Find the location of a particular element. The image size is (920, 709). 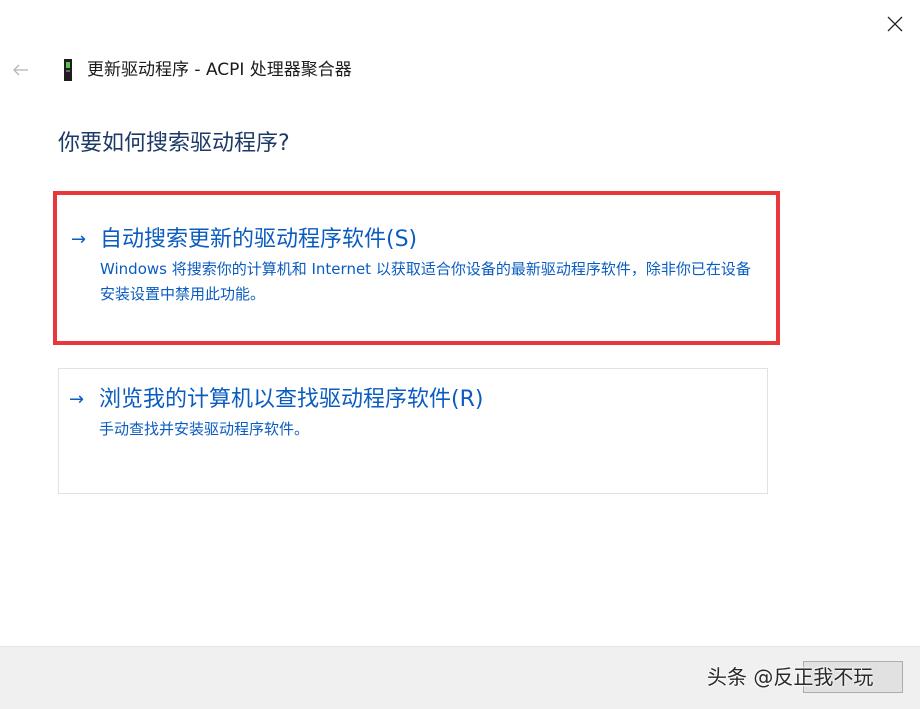

browse-computer-option: → 浏览我的计算机以查找驱动程序软件(R) 手动查找并安装驱动程序软件。 is located at coordinates (413, 431).